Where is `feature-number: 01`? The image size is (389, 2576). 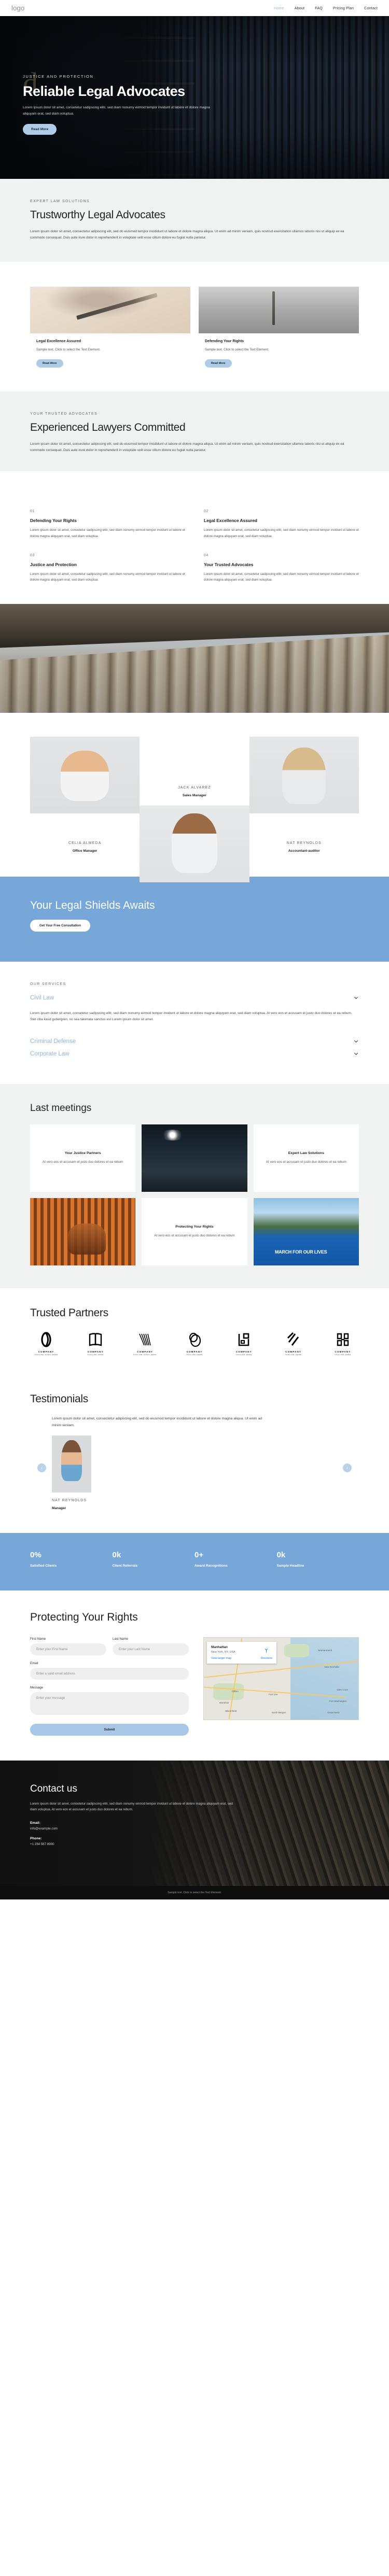
feature-number: 01 is located at coordinates (32, 512).